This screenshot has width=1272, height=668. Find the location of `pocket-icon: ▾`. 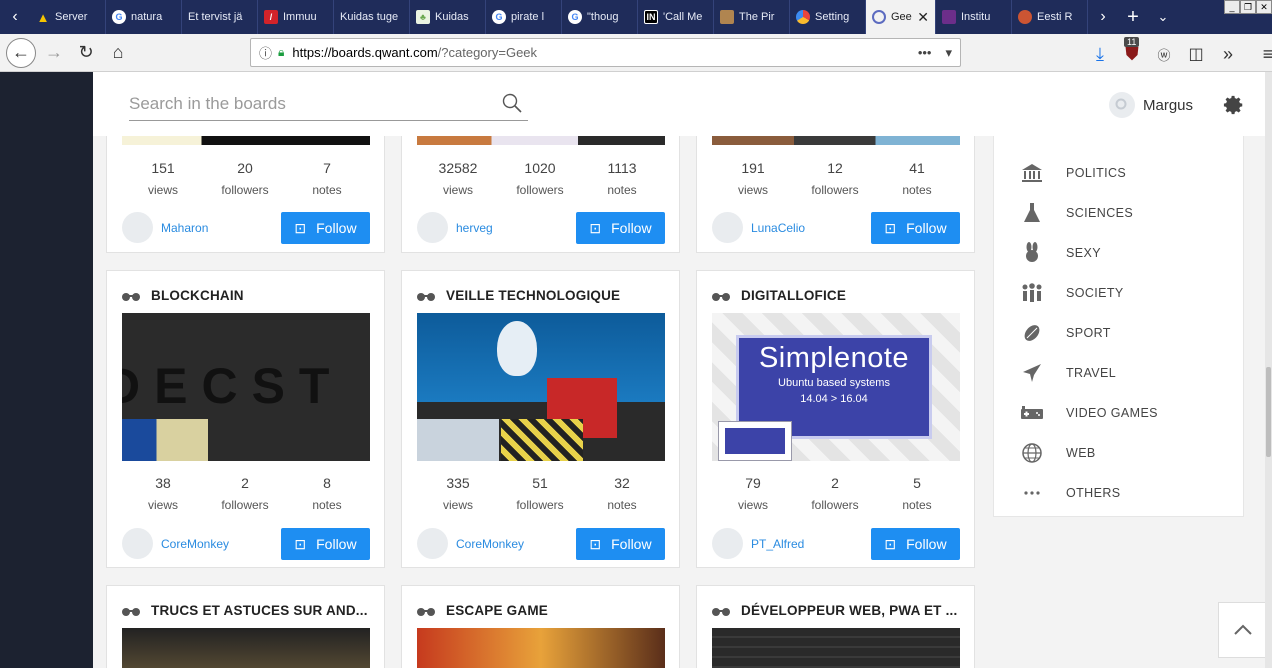

pocket-icon: ▾ is located at coordinates (948, 53).